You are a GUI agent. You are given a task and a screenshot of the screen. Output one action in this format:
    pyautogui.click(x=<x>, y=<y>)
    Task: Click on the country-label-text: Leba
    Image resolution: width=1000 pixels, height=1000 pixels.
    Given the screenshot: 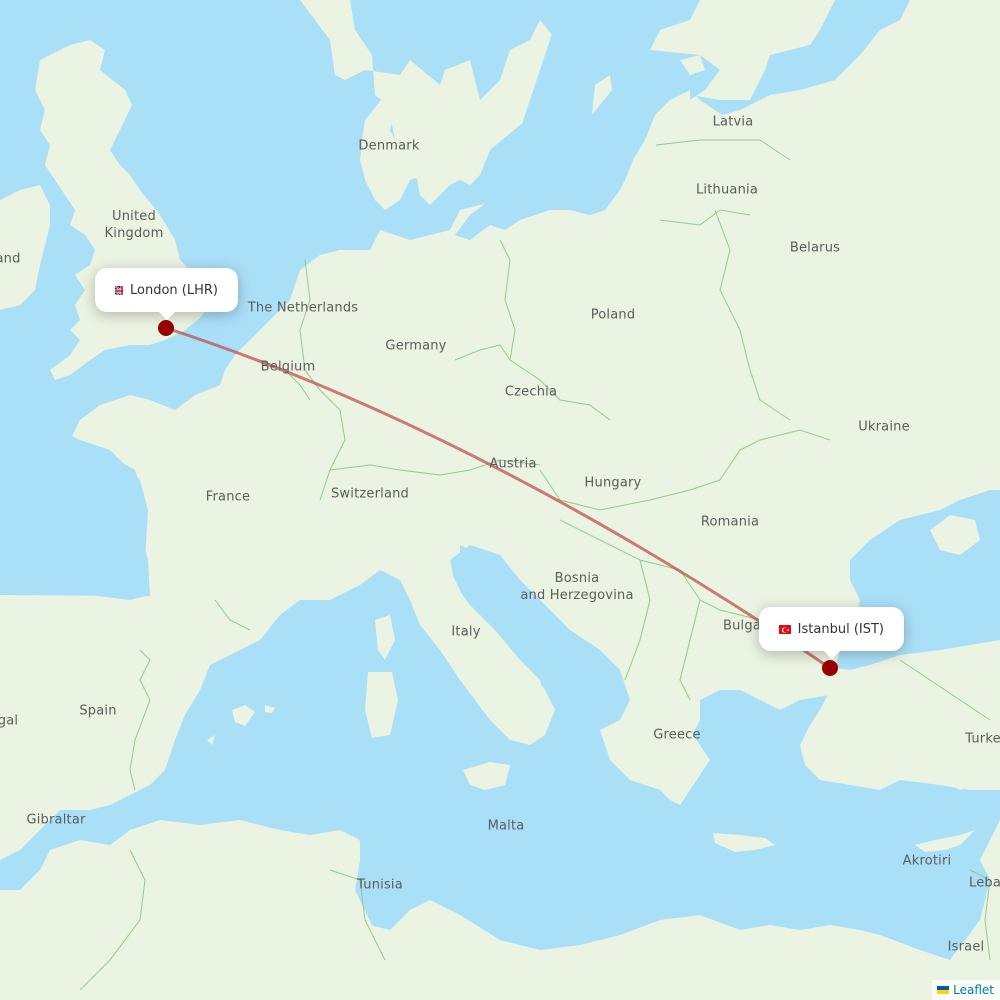 What is the action you would take?
    pyautogui.click(x=984, y=883)
    